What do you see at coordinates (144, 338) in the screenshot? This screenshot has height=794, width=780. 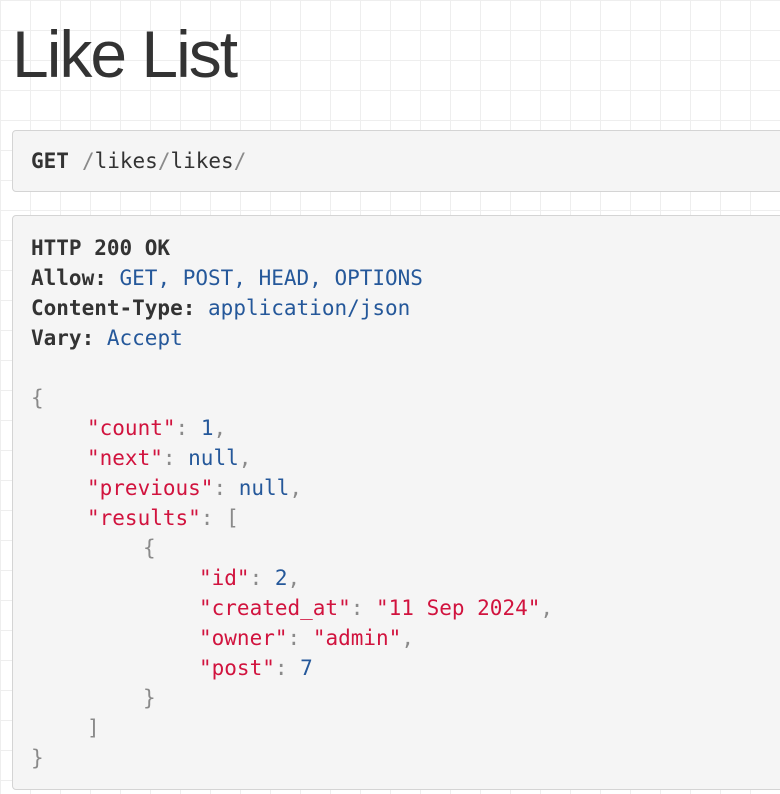 I see `header-value: Accept` at bounding box center [144, 338].